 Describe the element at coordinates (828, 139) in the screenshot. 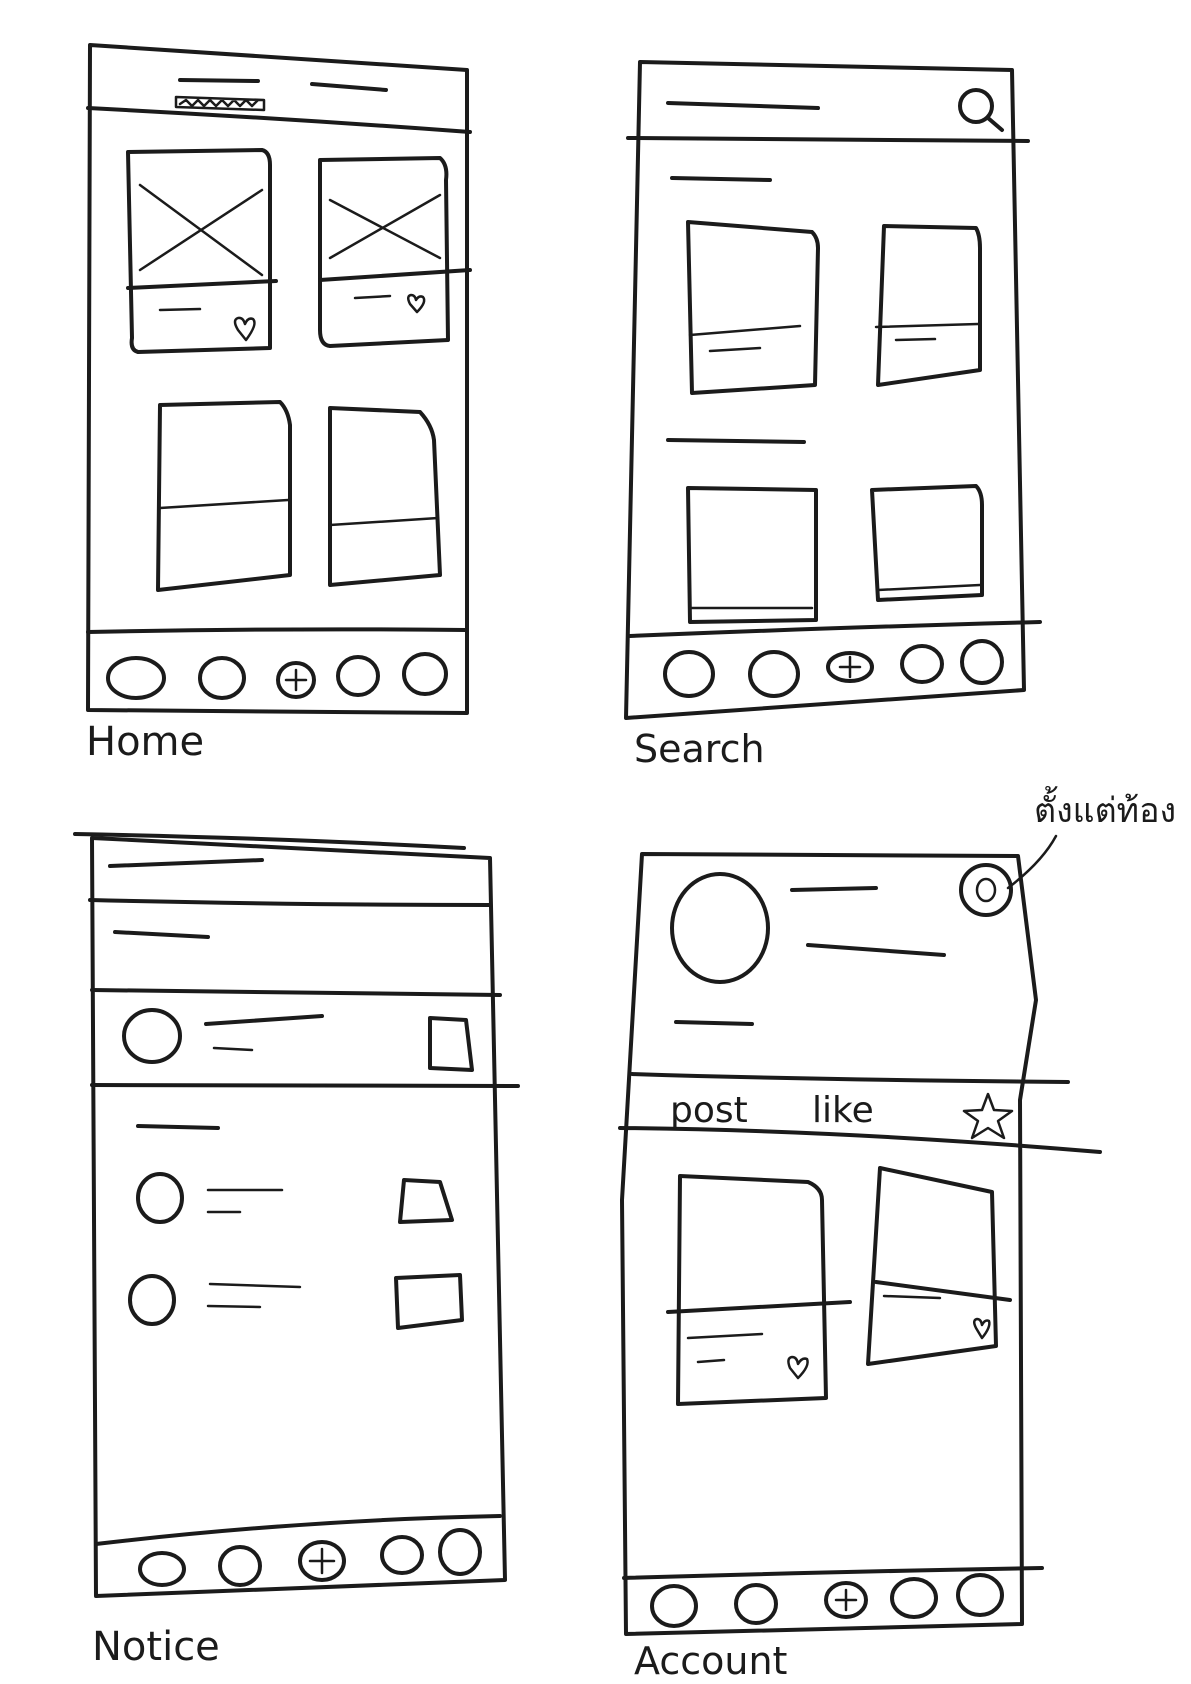

I see `search-header-divider` at that location.